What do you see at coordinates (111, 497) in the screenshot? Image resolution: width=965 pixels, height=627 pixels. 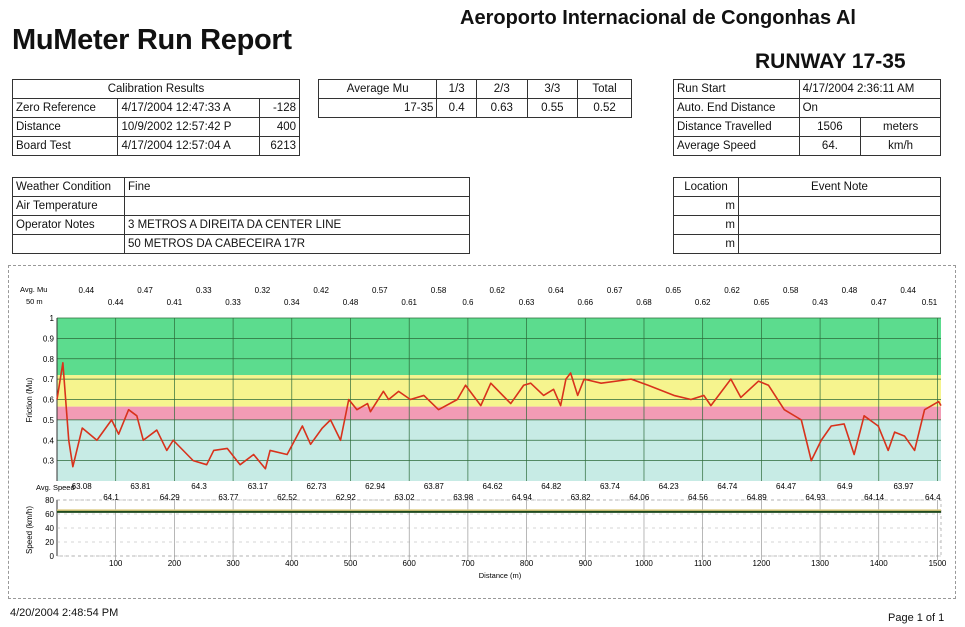 I see `segment-avg-speed: 64.1` at bounding box center [111, 497].